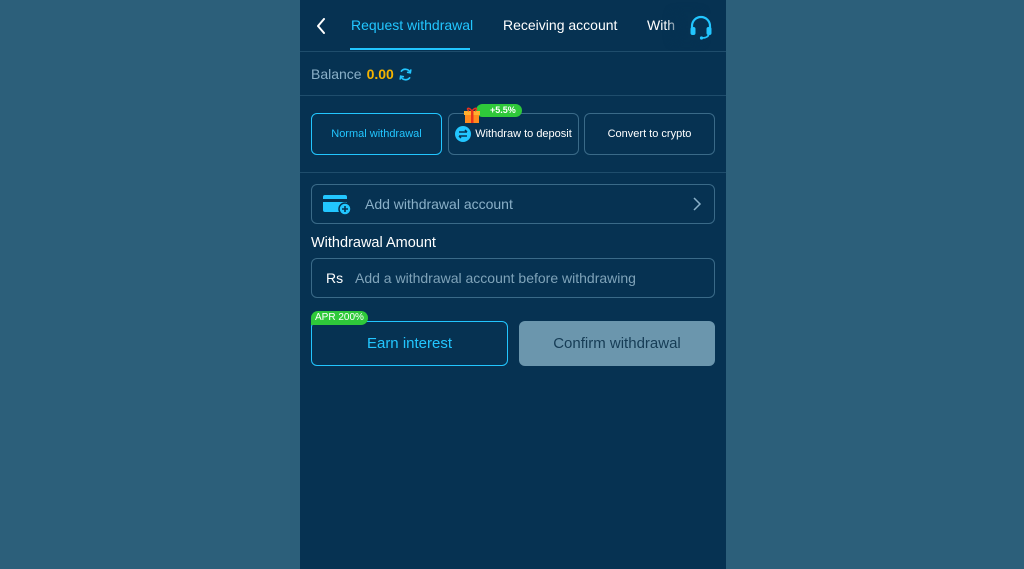 The width and height of the screenshot is (1024, 569). I want to click on support-button, so click(701, 27).